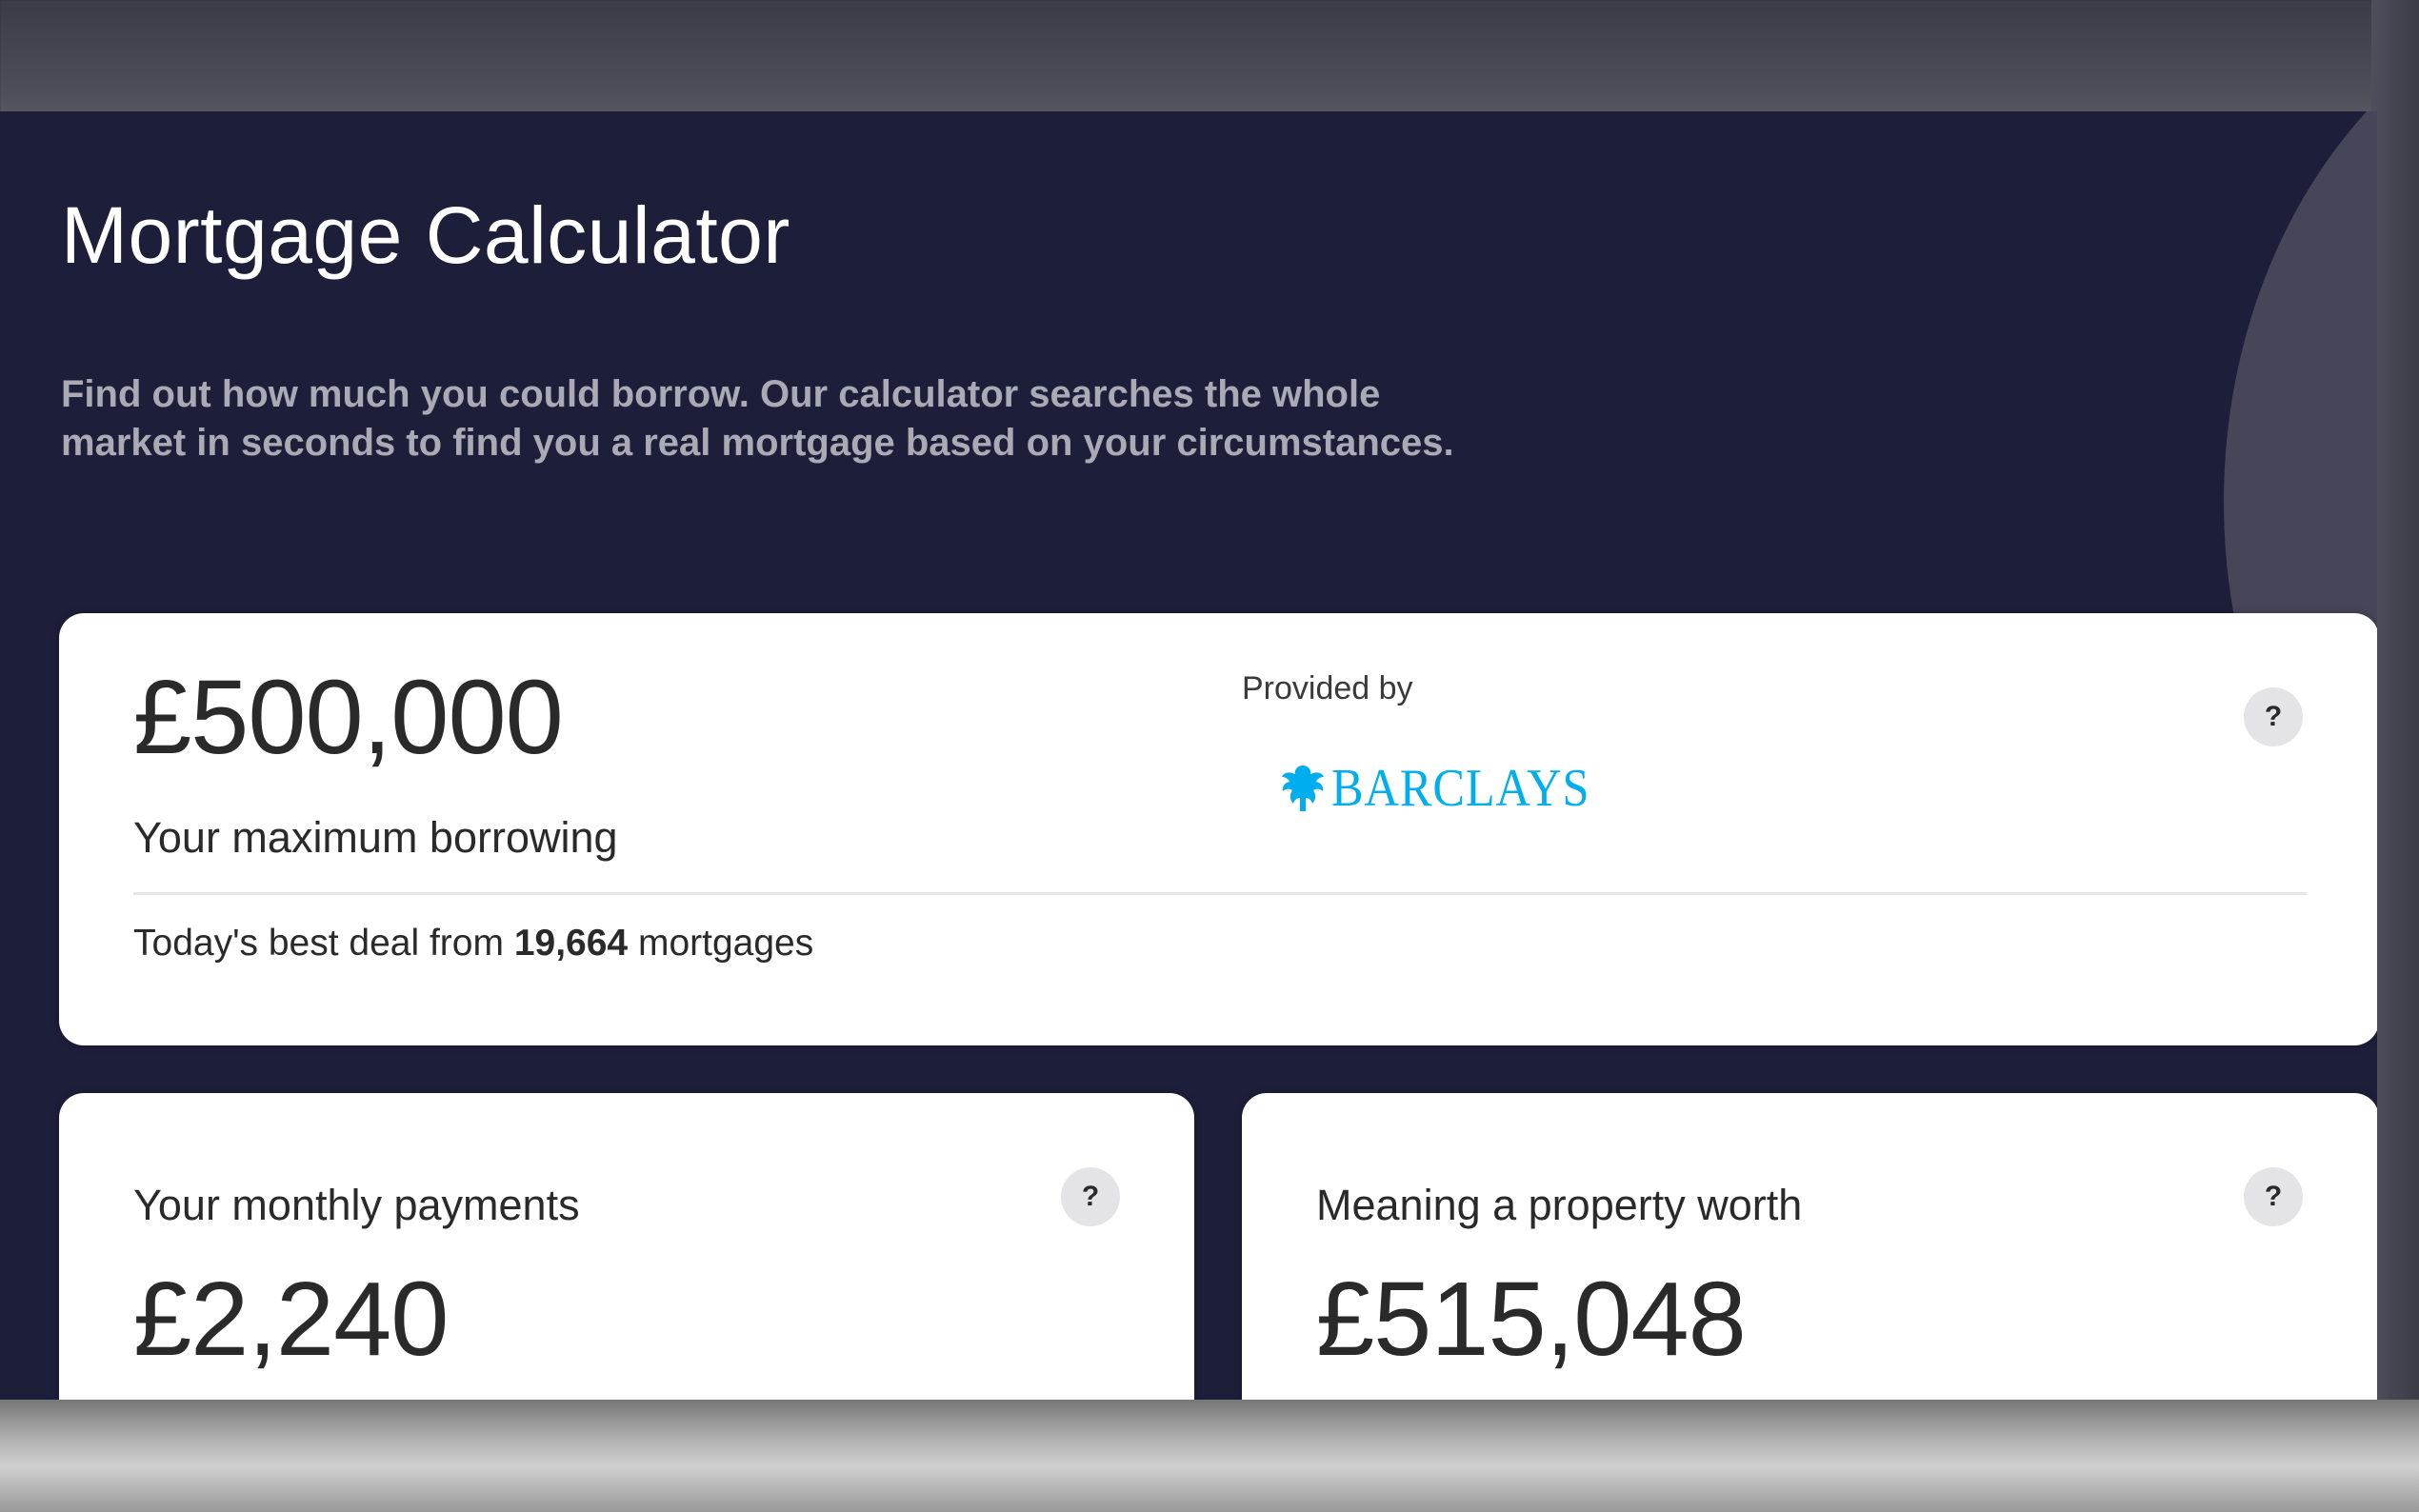 Image resolution: width=2419 pixels, height=1512 pixels. I want to click on monthly-payments-amount: £2,240, so click(291, 1319).